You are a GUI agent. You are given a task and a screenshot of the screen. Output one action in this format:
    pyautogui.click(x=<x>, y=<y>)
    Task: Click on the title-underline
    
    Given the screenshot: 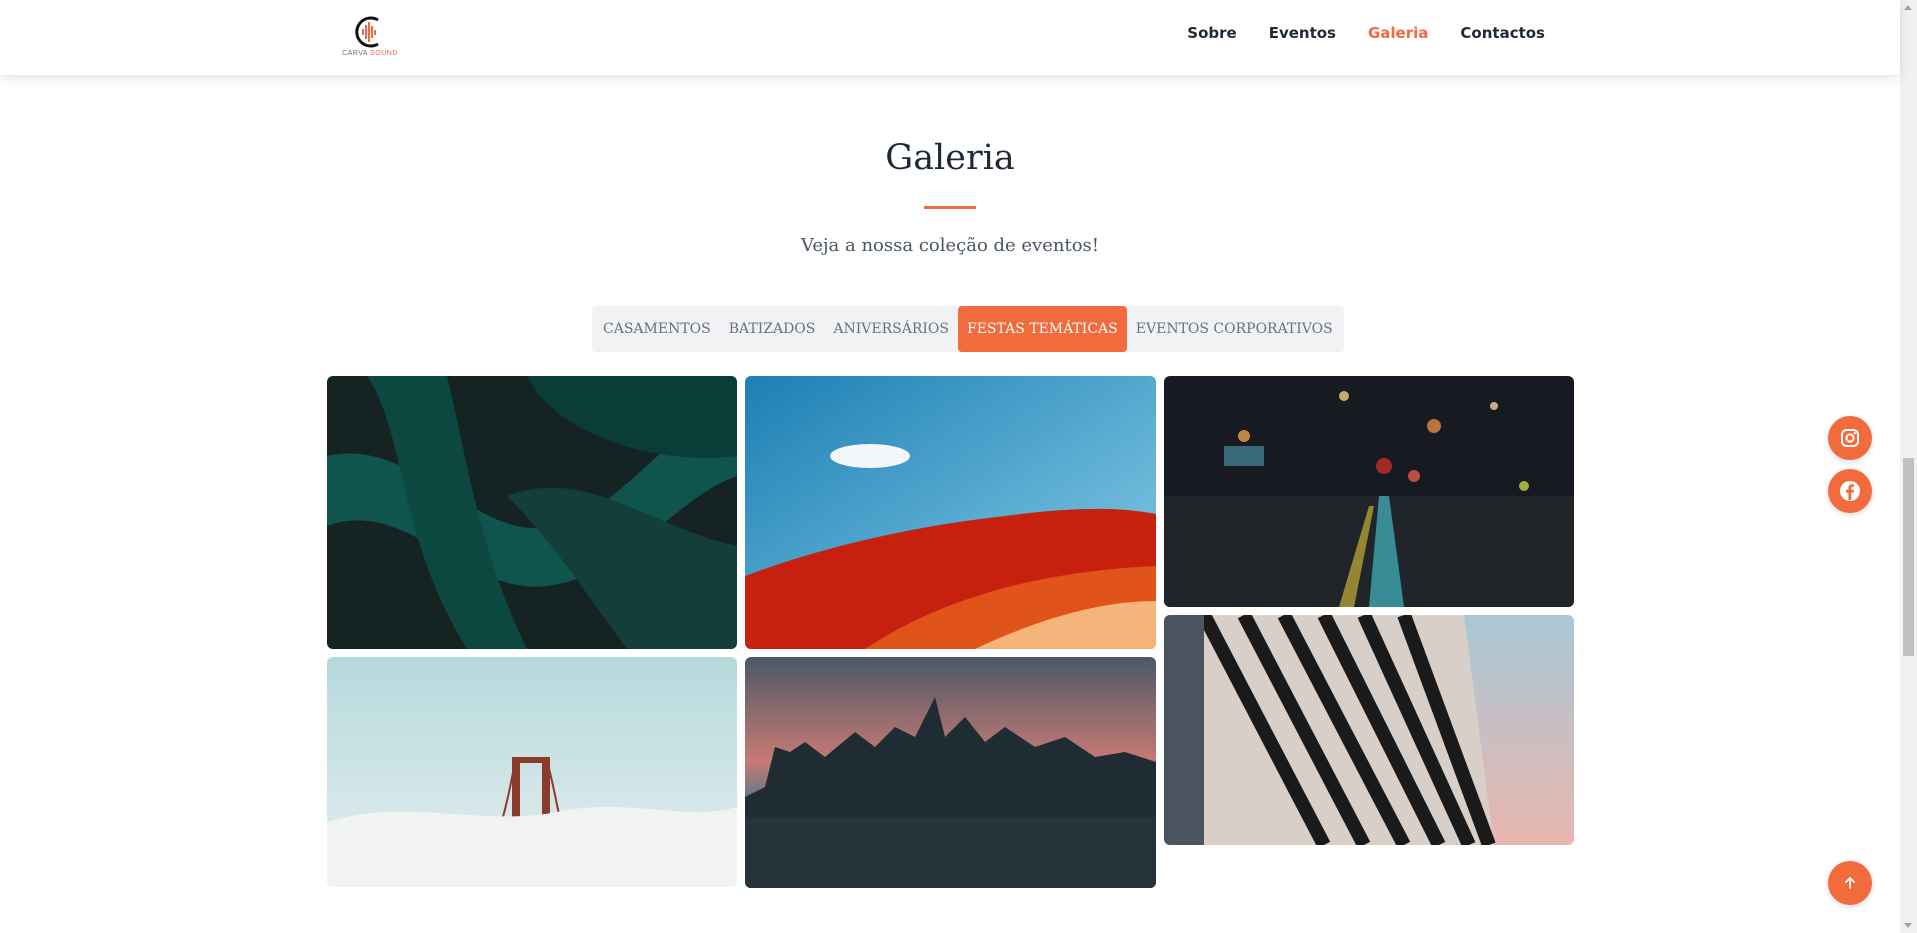 What is the action you would take?
    pyautogui.click(x=950, y=207)
    